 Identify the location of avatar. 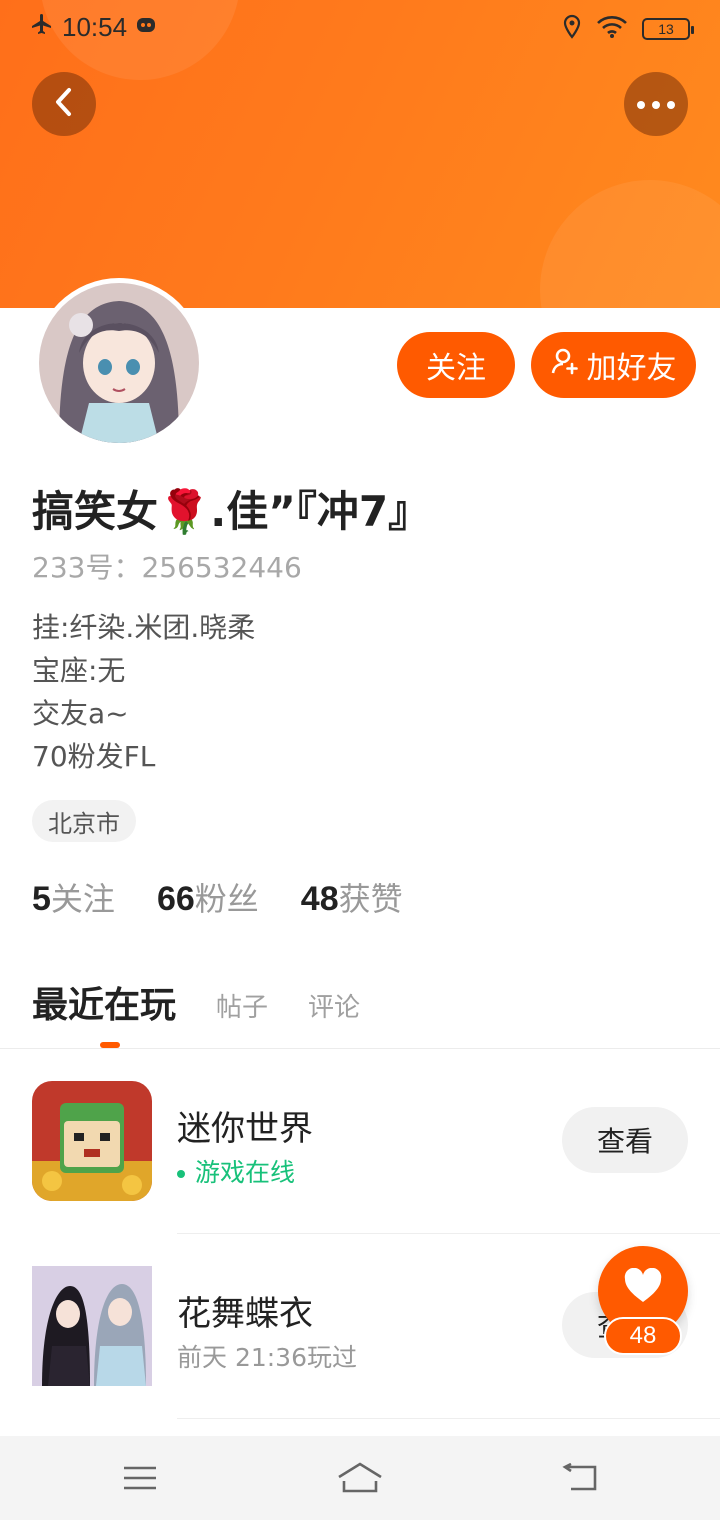
(119, 363).